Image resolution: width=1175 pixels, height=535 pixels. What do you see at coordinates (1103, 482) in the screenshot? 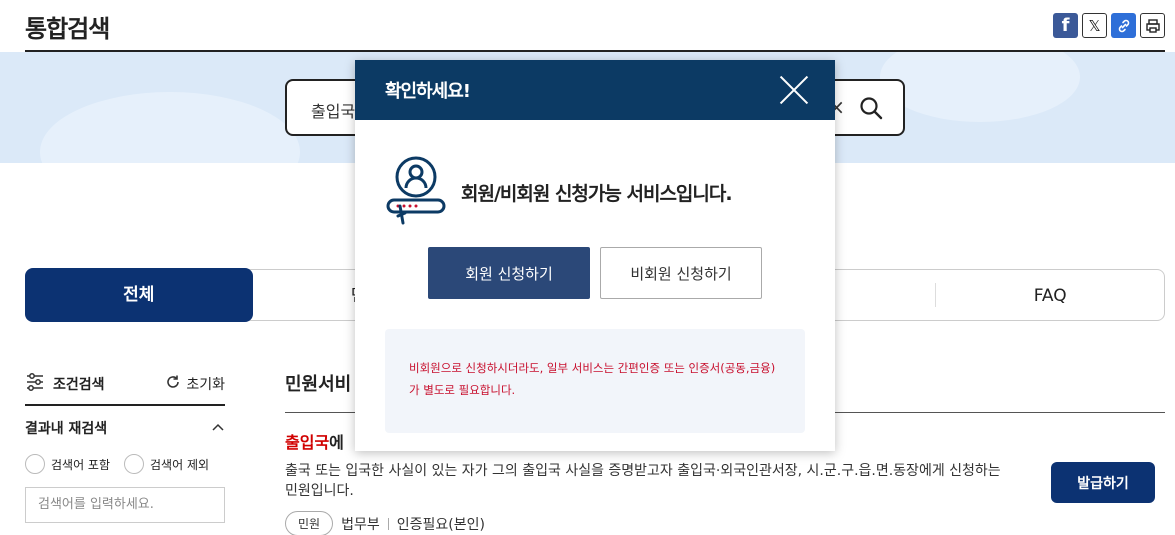
I see `issue-button: 발급하기` at bounding box center [1103, 482].